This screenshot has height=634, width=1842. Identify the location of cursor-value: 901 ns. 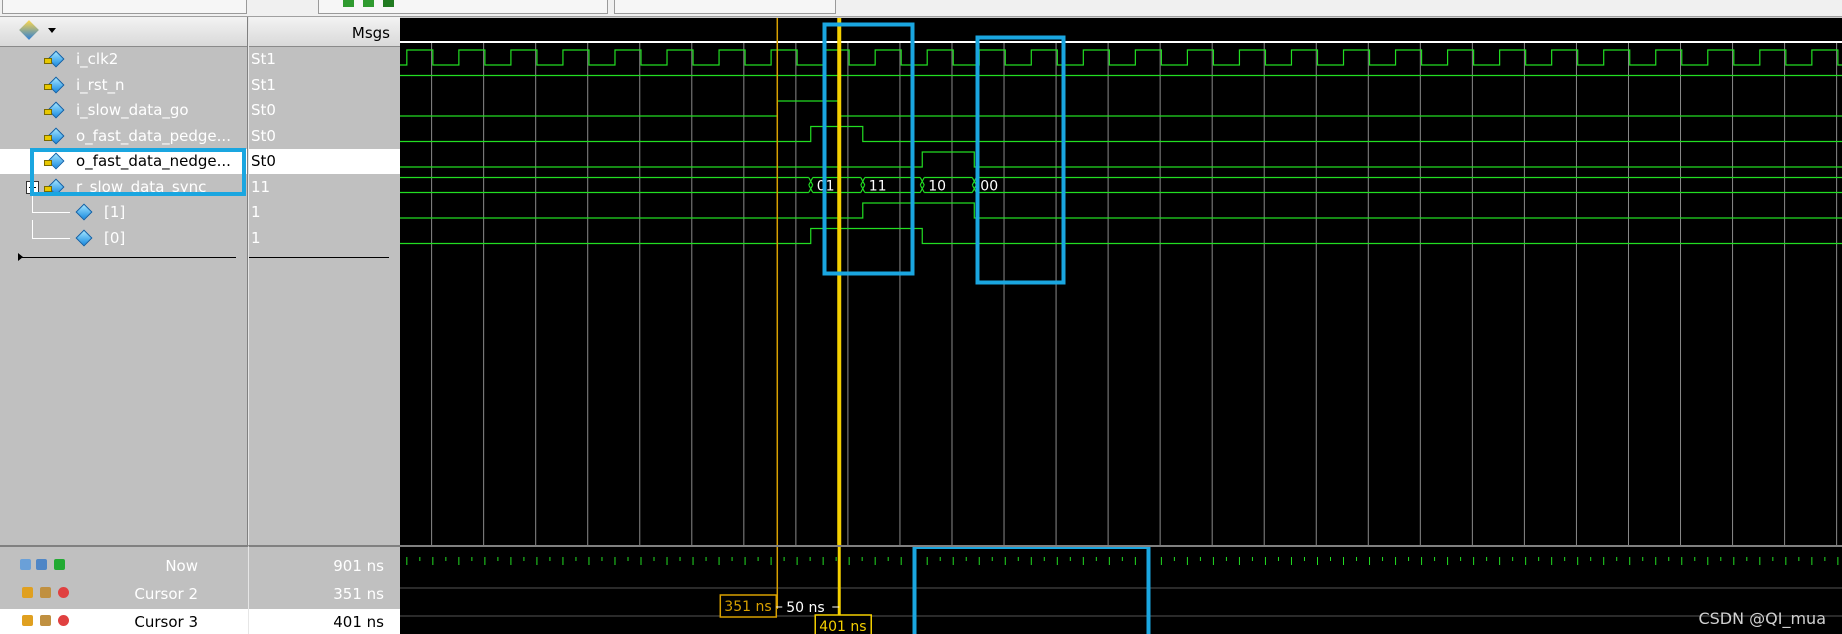
(358, 566).